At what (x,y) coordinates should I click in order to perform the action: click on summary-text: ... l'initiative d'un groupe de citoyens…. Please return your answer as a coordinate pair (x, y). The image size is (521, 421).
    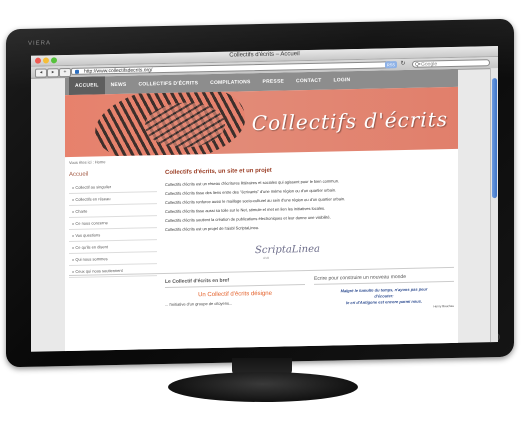
    Looking at the image, I should click on (199, 303).